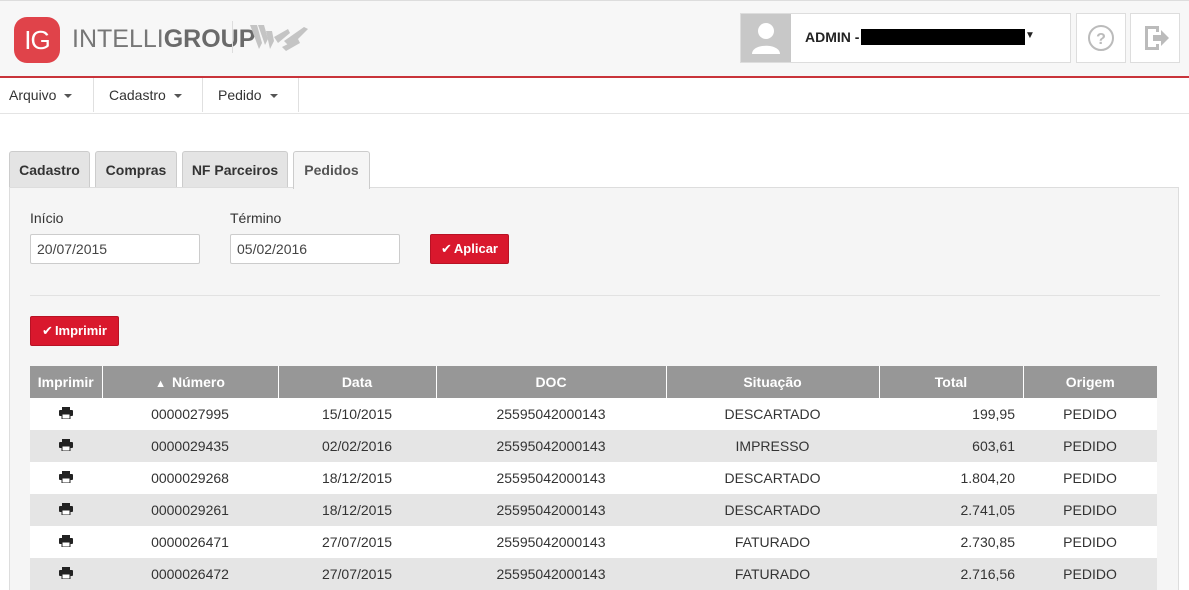 This screenshot has width=1189, height=590. What do you see at coordinates (115, 249) in the screenshot?
I see `start-date-input` at bounding box center [115, 249].